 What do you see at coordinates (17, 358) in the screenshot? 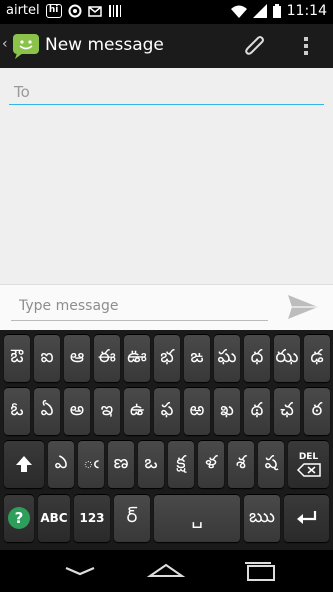
I see `key: ఔ` at bounding box center [17, 358].